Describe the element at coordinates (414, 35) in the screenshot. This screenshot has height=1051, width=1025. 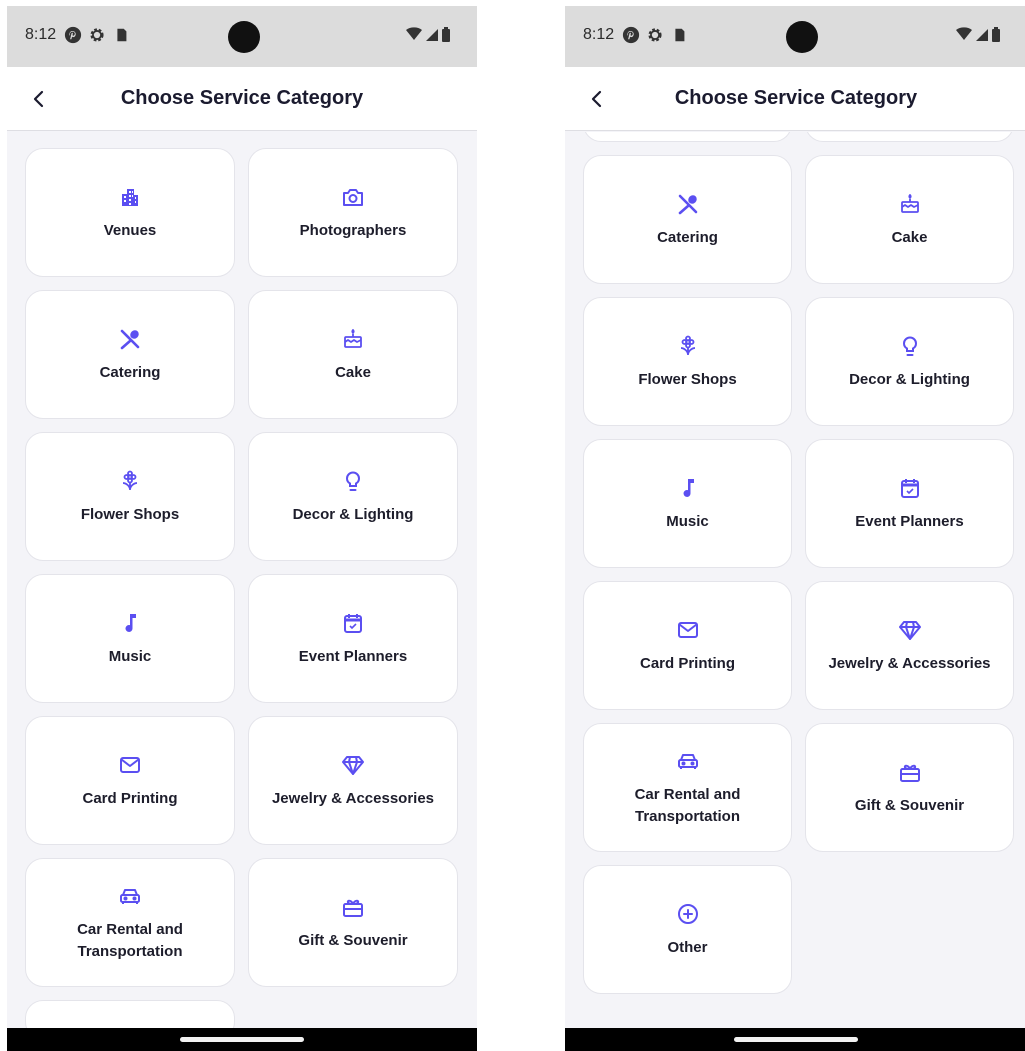
I see `wifi-icon` at that location.